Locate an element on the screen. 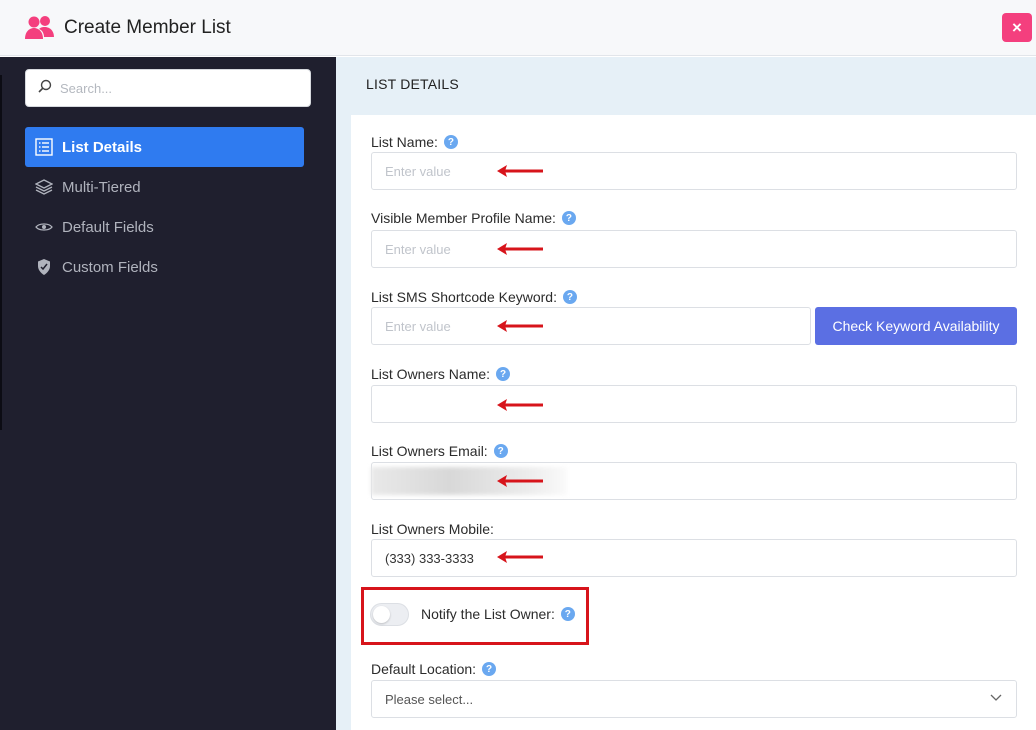 The height and width of the screenshot is (730, 1036). section-title: LIST DETAILS is located at coordinates (412, 84).